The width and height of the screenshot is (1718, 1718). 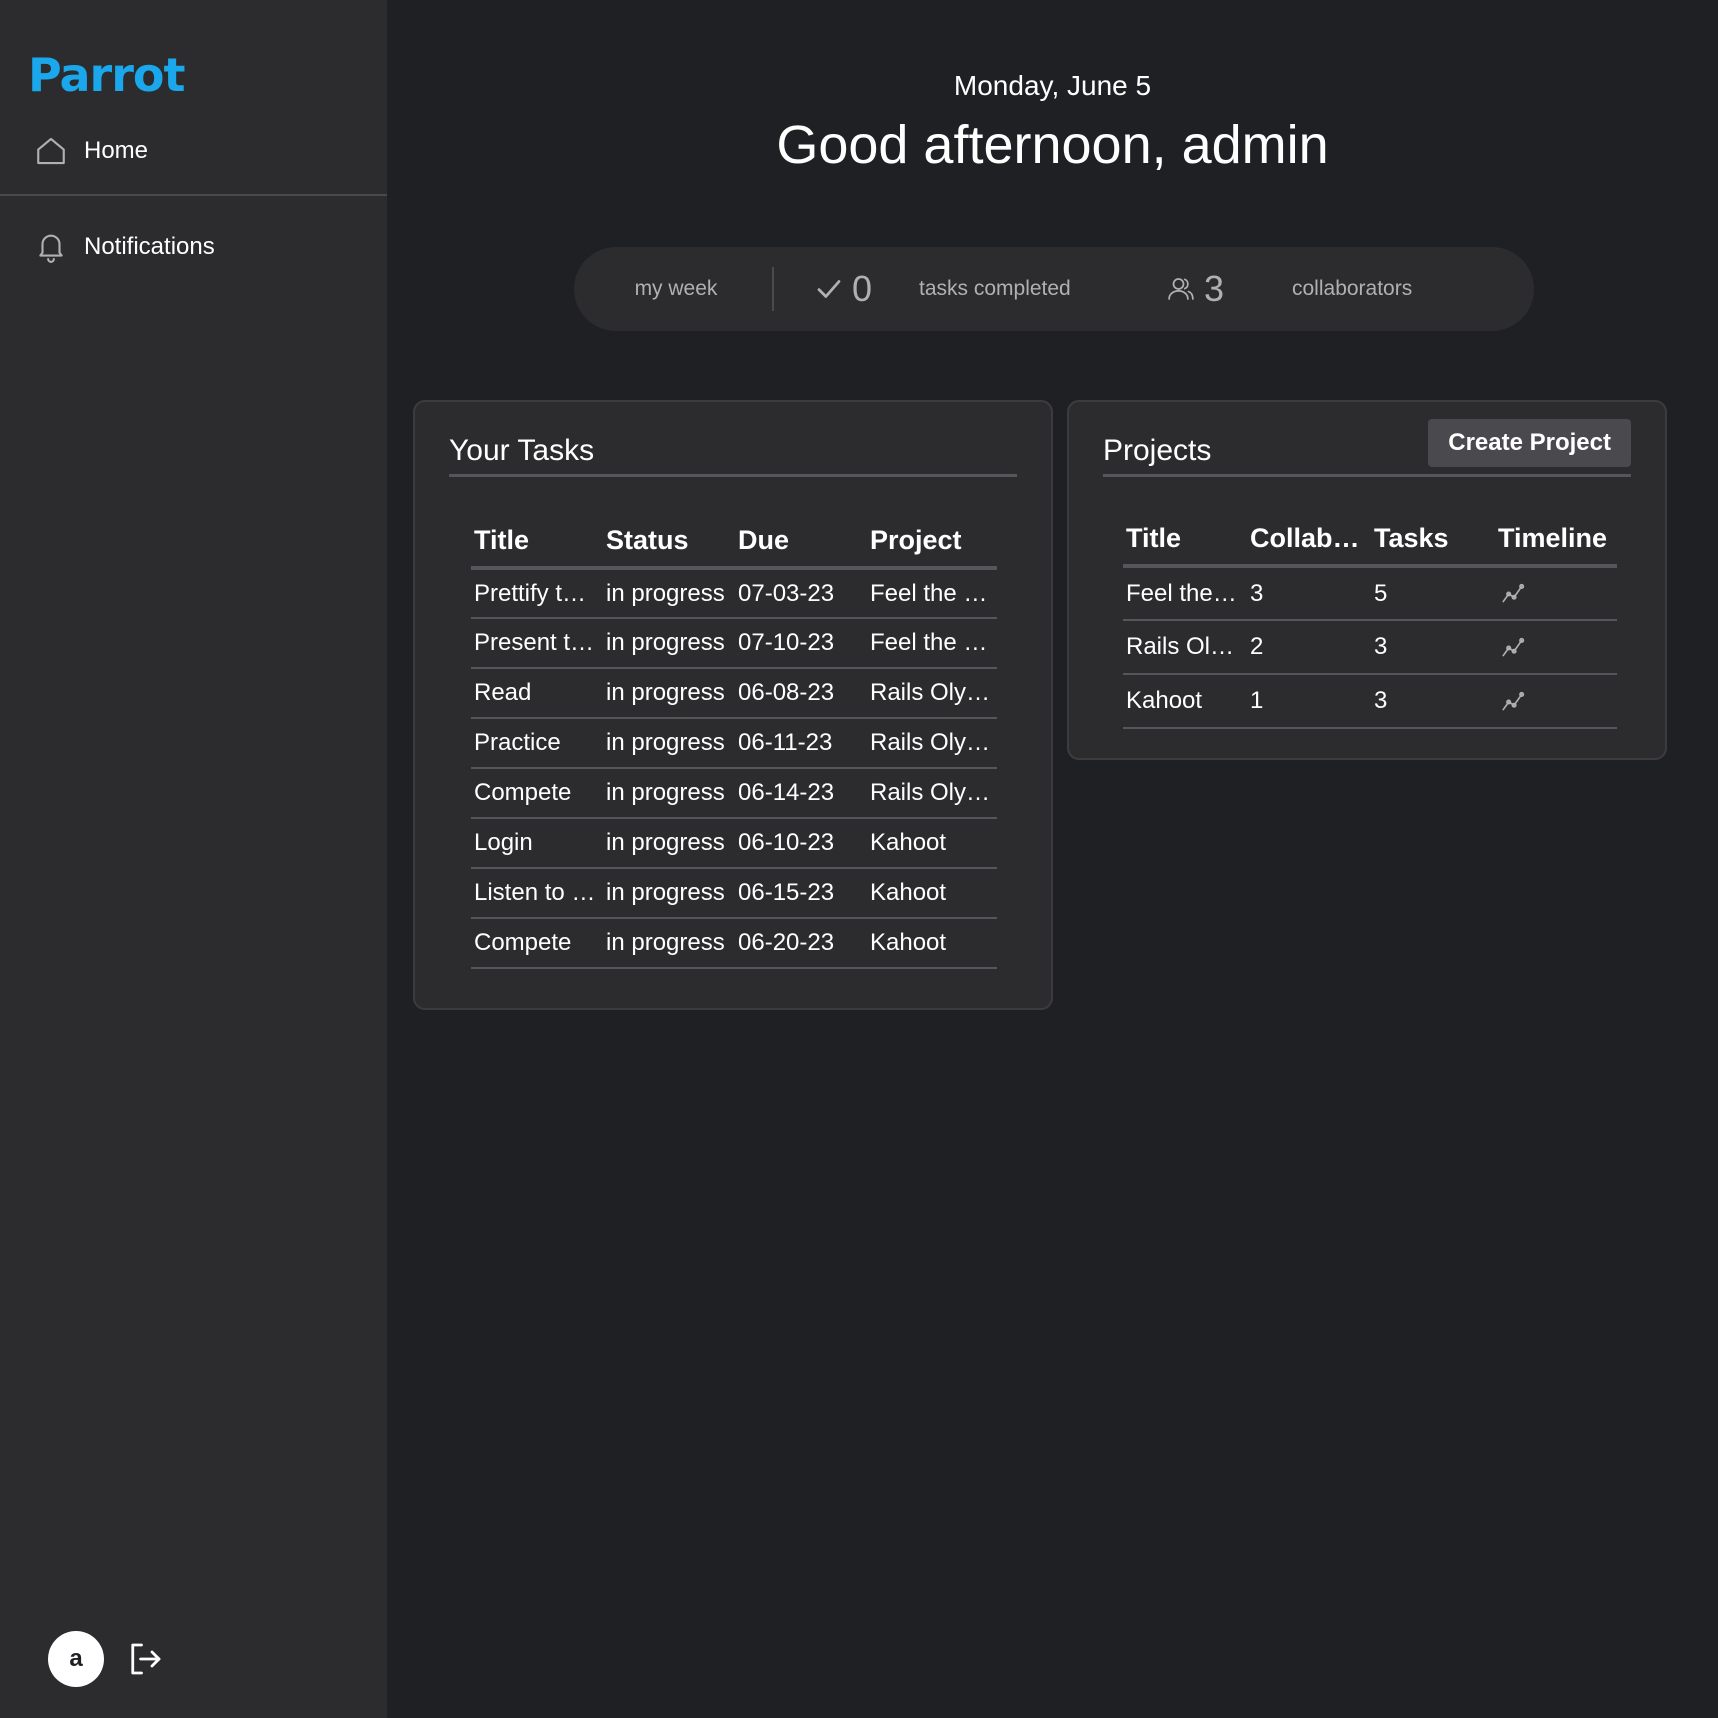 What do you see at coordinates (537, 693) in the screenshot?
I see `task-title: Read` at bounding box center [537, 693].